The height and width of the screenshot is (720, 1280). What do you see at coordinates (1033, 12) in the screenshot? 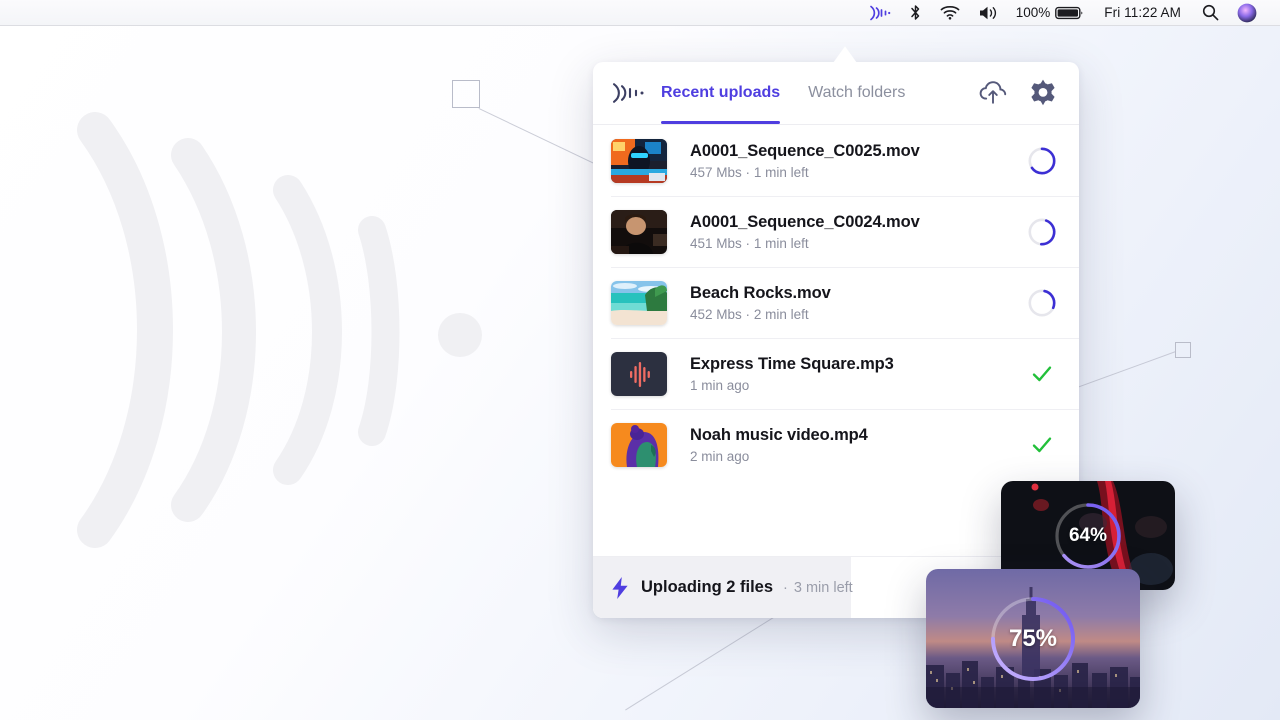
I see `battery-percent-label: 100%` at bounding box center [1033, 12].